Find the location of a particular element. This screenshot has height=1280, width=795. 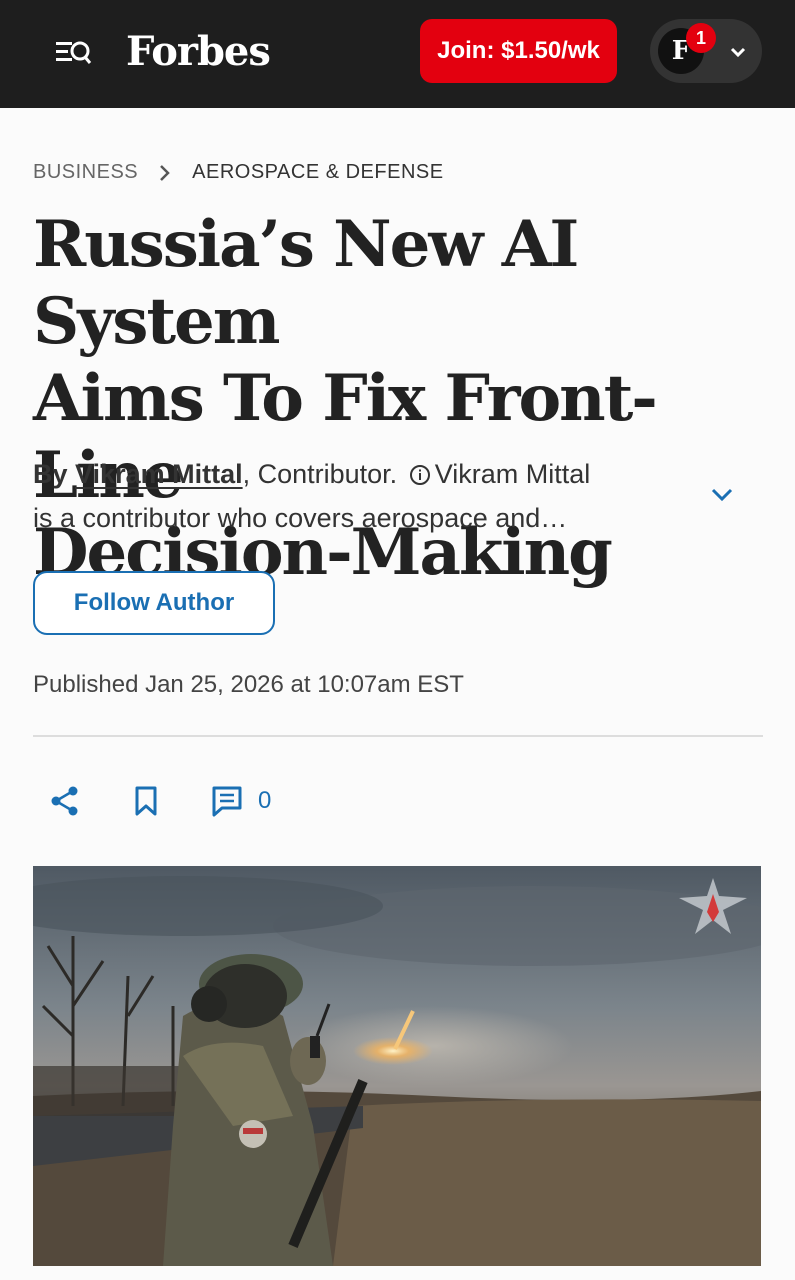

comment-icon is located at coordinates (227, 801).